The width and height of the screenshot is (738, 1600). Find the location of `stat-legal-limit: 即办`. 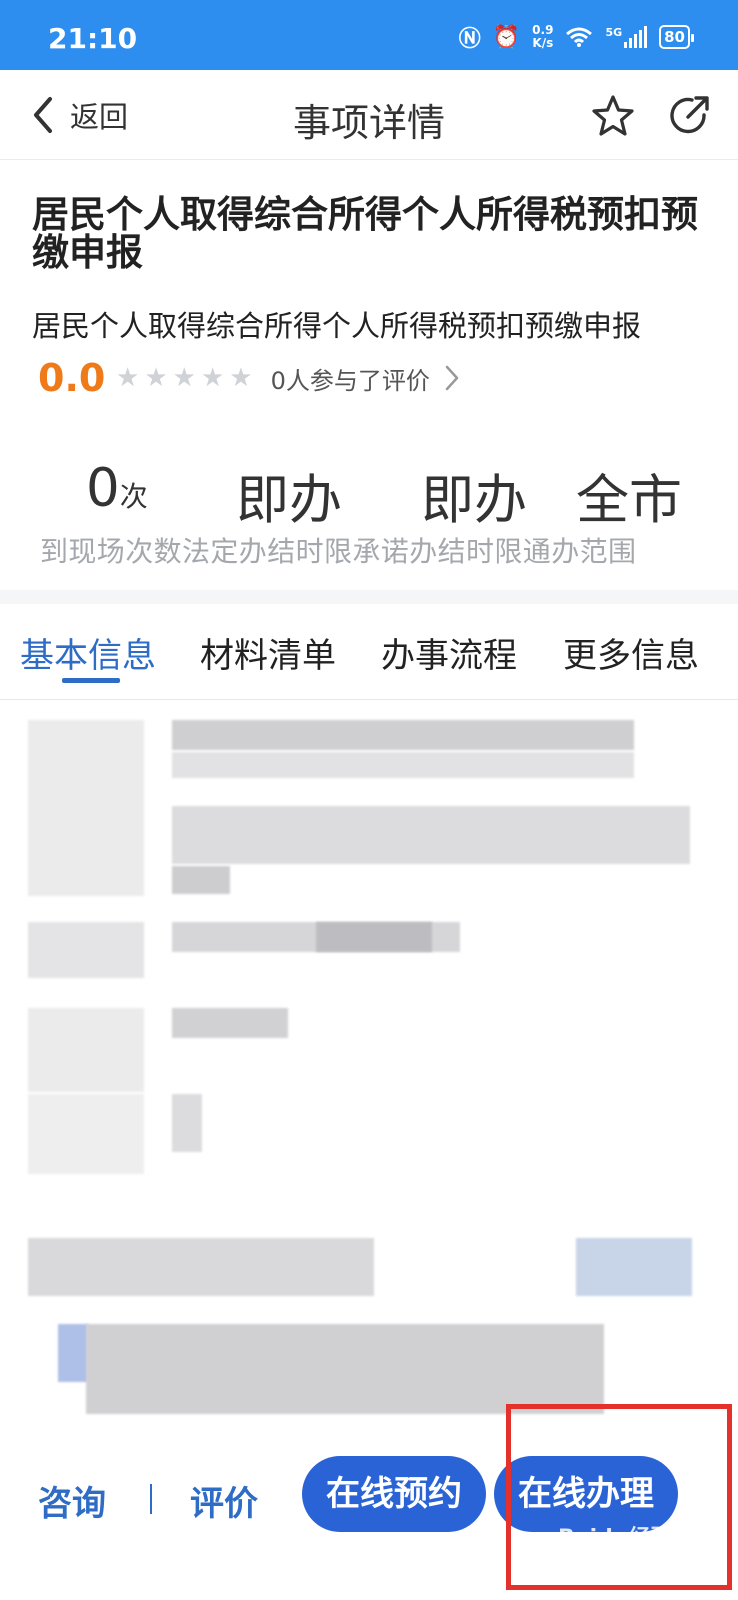

stat-legal-limit: 即办 is located at coordinates (289, 494).